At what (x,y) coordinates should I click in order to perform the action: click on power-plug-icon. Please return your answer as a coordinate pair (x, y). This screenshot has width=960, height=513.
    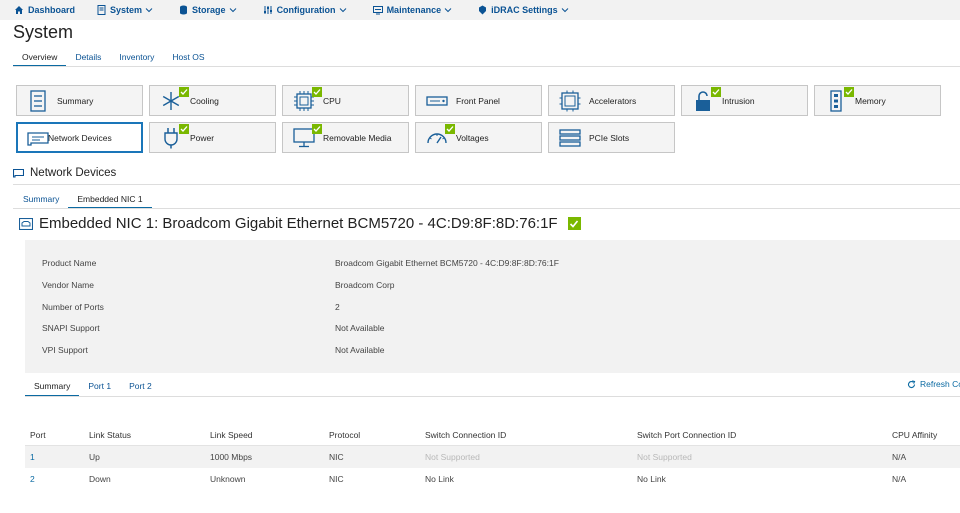
    Looking at the image, I should click on (171, 137).